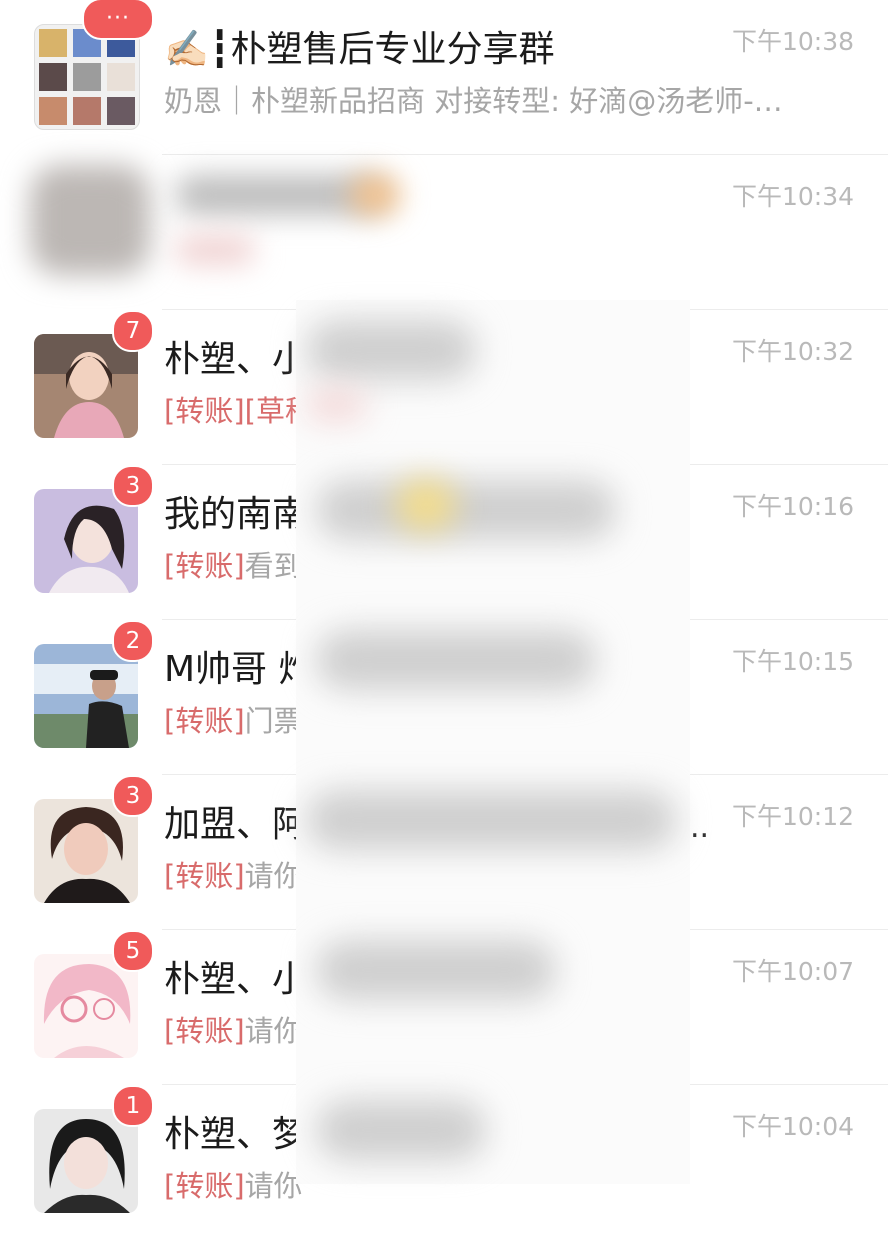 The image size is (888, 1240). Describe the element at coordinates (239, 669) in the screenshot. I see `chat-title: M帅哥 炸` at that location.